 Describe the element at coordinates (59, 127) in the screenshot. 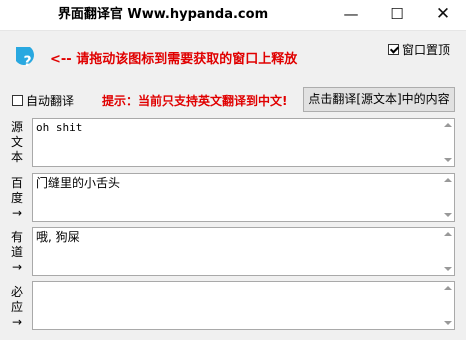

I see `source-text: oh shit` at that location.